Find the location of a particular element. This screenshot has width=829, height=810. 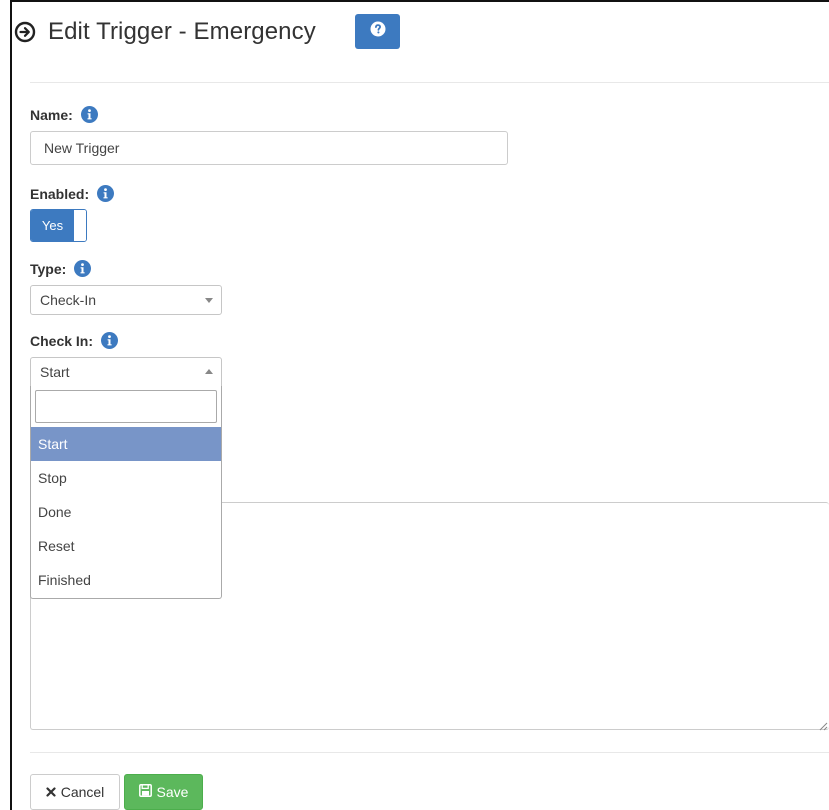

arrow-circle-right-icon is located at coordinates (25, 32).